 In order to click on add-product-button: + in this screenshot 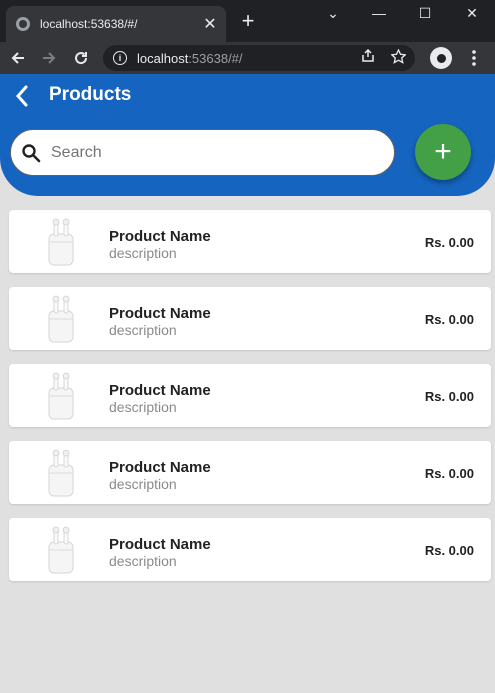, I will do `click(443, 152)`.